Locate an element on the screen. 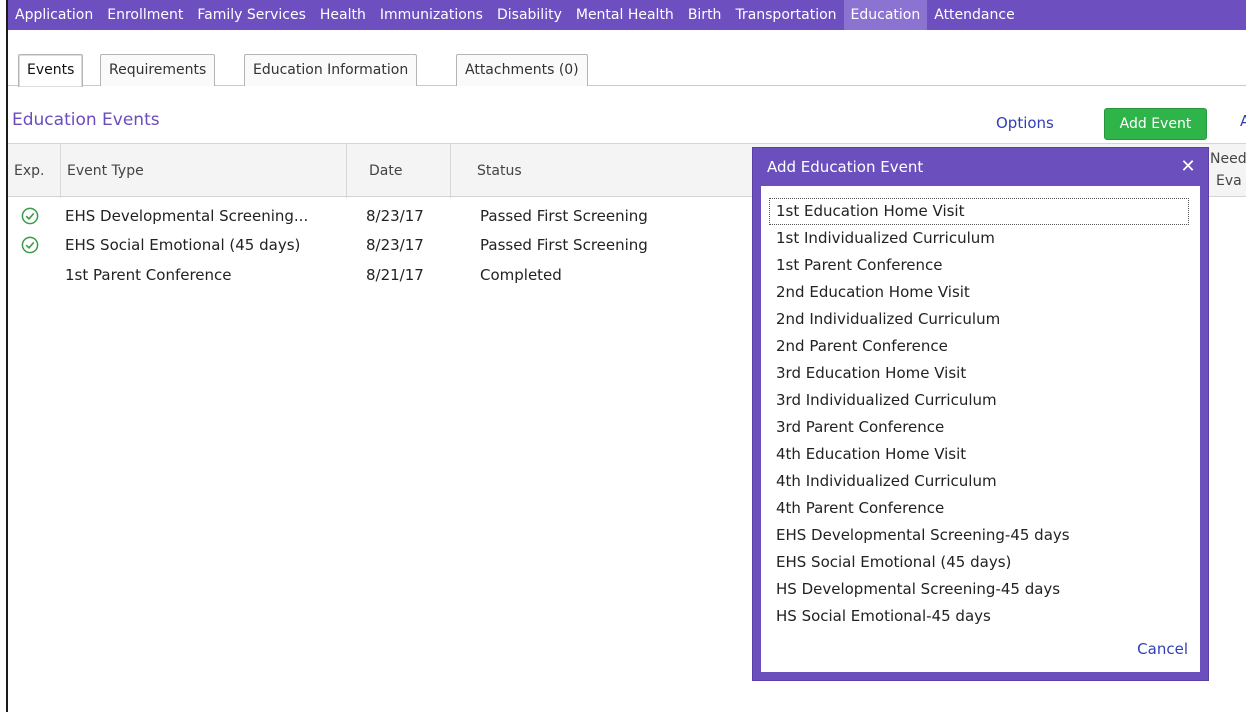 The height and width of the screenshot is (712, 1246). event-option: 1st Individualized Curriculum is located at coordinates (979, 238).